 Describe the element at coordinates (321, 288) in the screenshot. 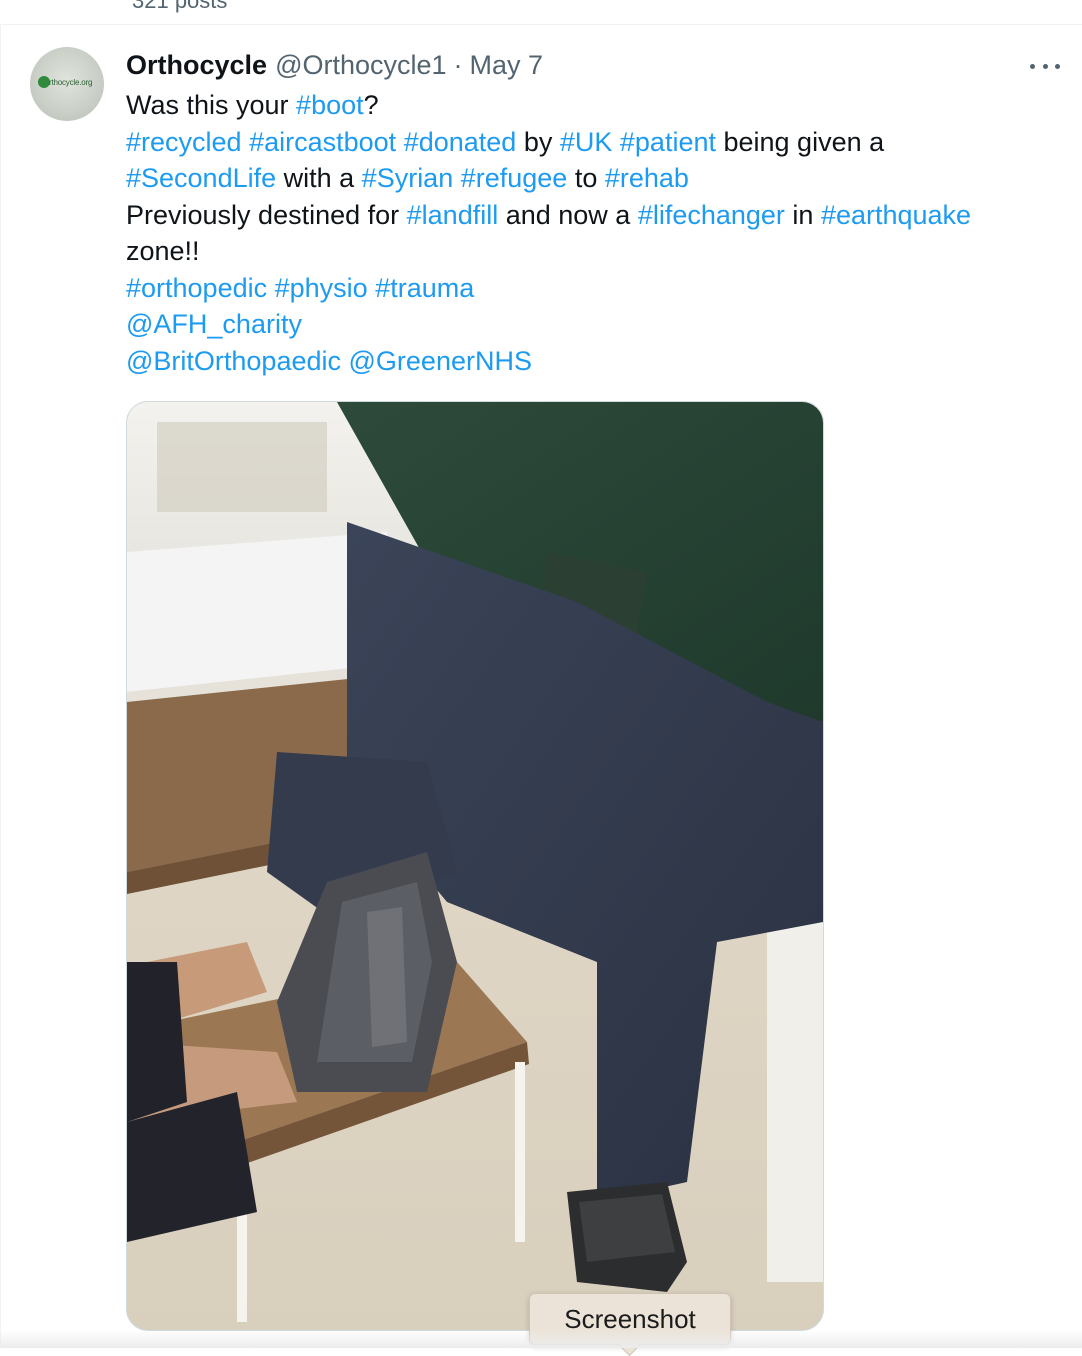

I see `hashtag-link: #physio` at that location.